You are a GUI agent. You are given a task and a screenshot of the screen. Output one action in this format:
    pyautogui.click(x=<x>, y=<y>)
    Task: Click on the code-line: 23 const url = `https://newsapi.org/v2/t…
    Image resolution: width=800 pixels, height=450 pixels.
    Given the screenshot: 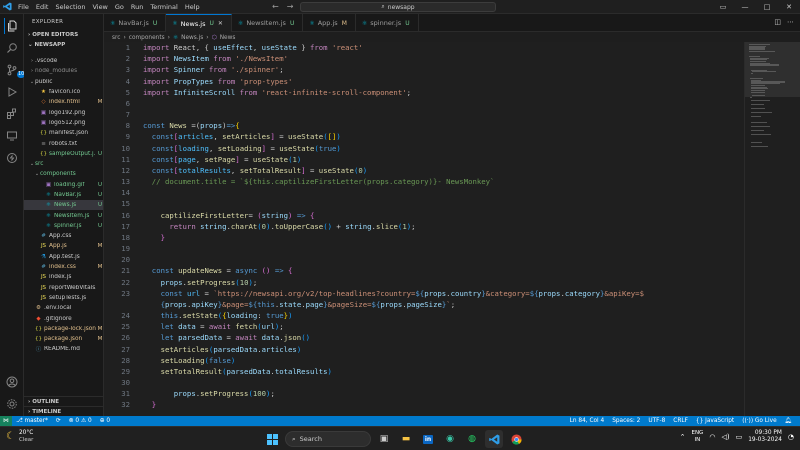 What is the action you would take?
    pyautogui.click(x=424, y=293)
    